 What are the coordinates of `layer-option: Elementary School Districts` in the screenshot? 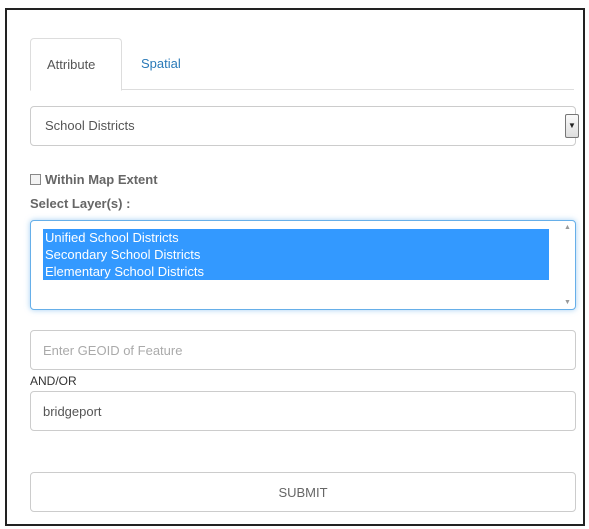 It's located at (296, 271).